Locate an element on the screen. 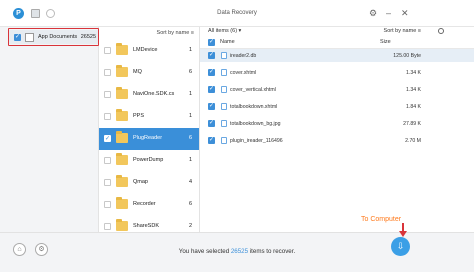 The width and height of the screenshot is (474, 272). category-count: 26525 is located at coordinates (88, 37).